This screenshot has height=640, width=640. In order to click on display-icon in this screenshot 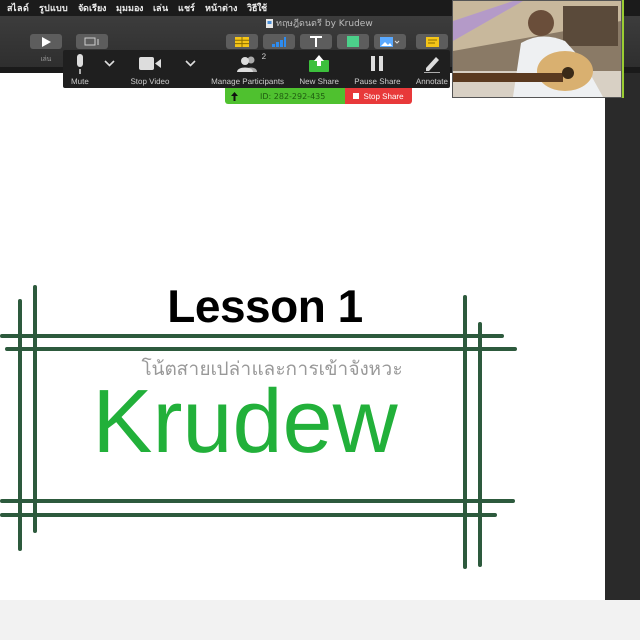, I will do `click(92, 41)`.